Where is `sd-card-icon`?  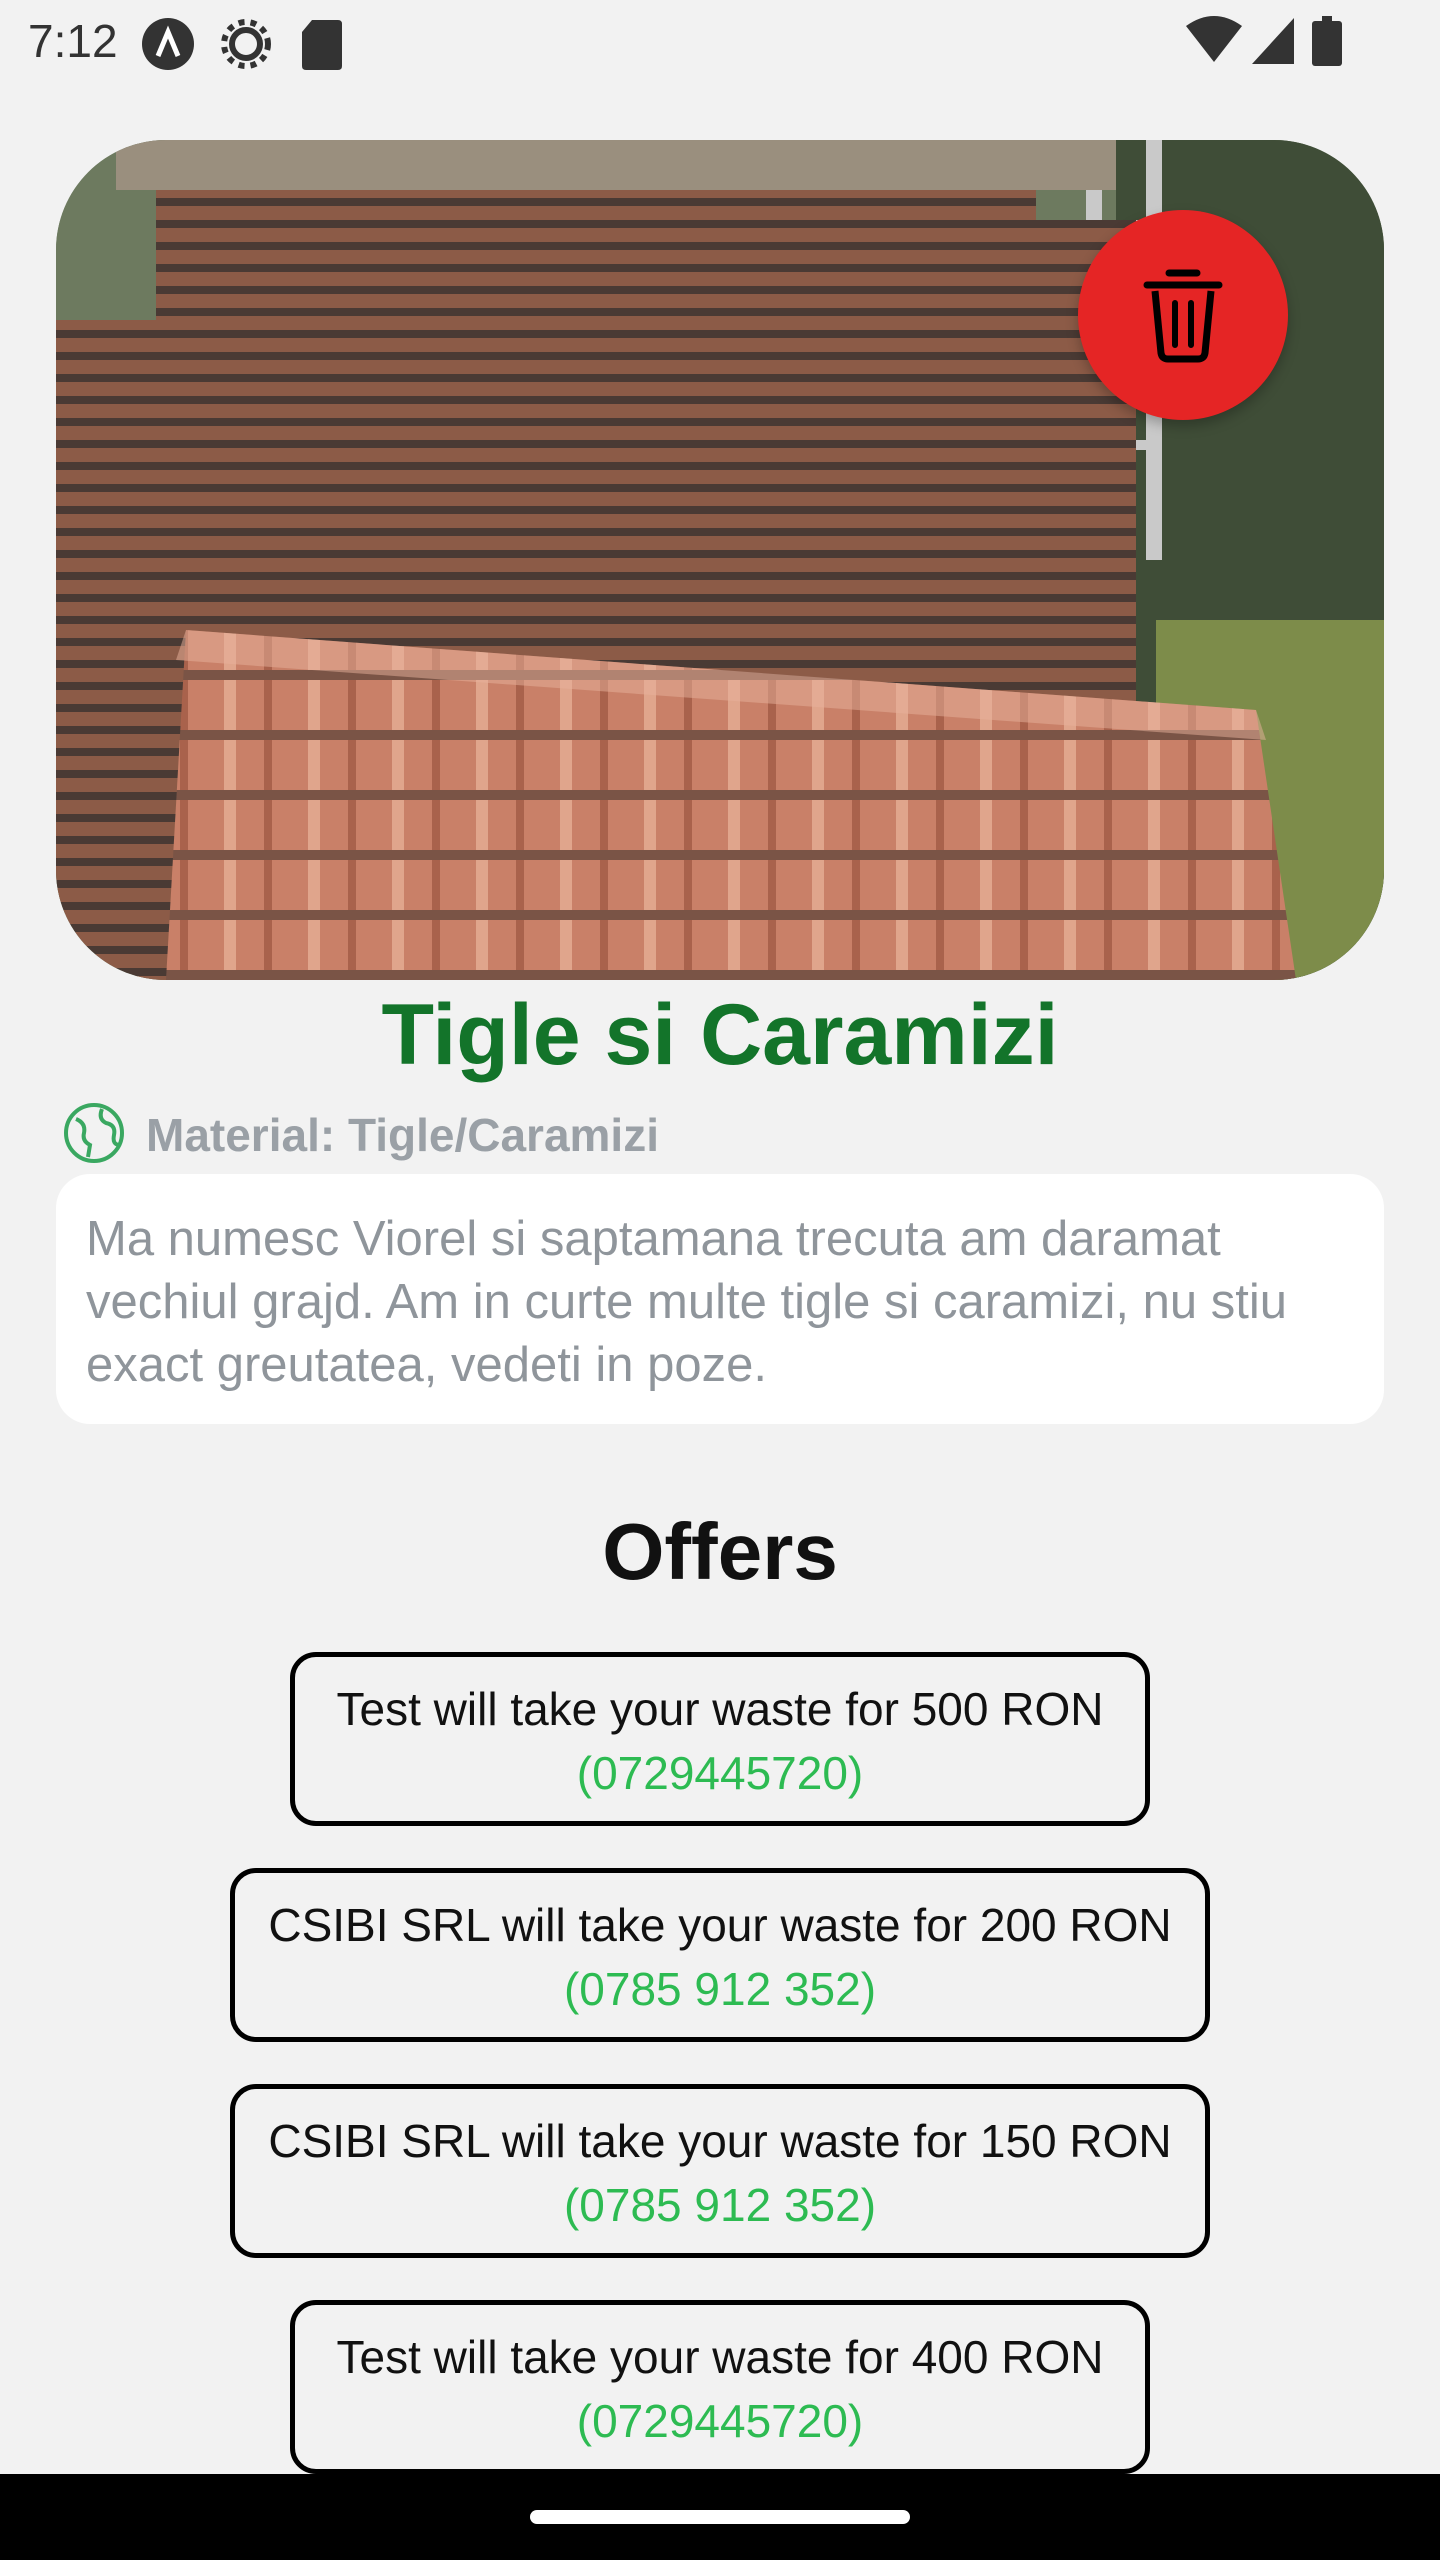 sd-card-icon is located at coordinates (322, 46).